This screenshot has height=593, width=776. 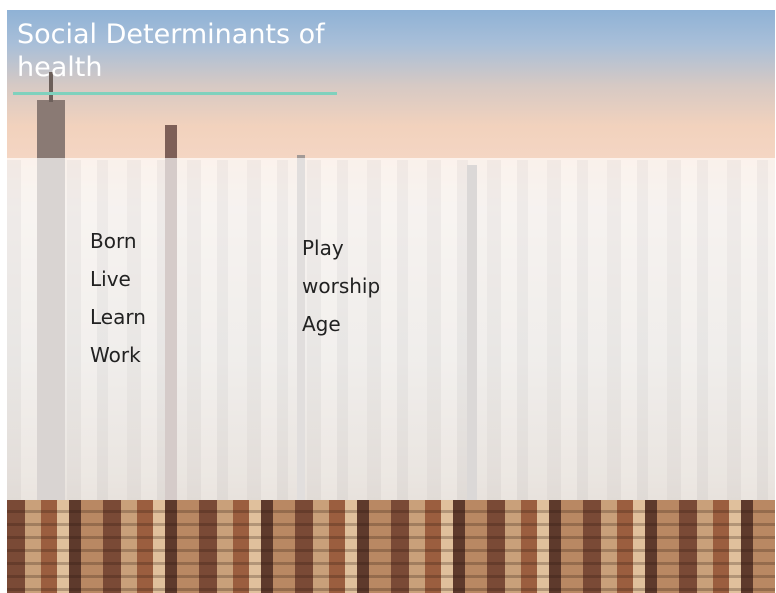 What do you see at coordinates (175, 93) in the screenshot?
I see `title-underline` at bounding box center [175, 93].